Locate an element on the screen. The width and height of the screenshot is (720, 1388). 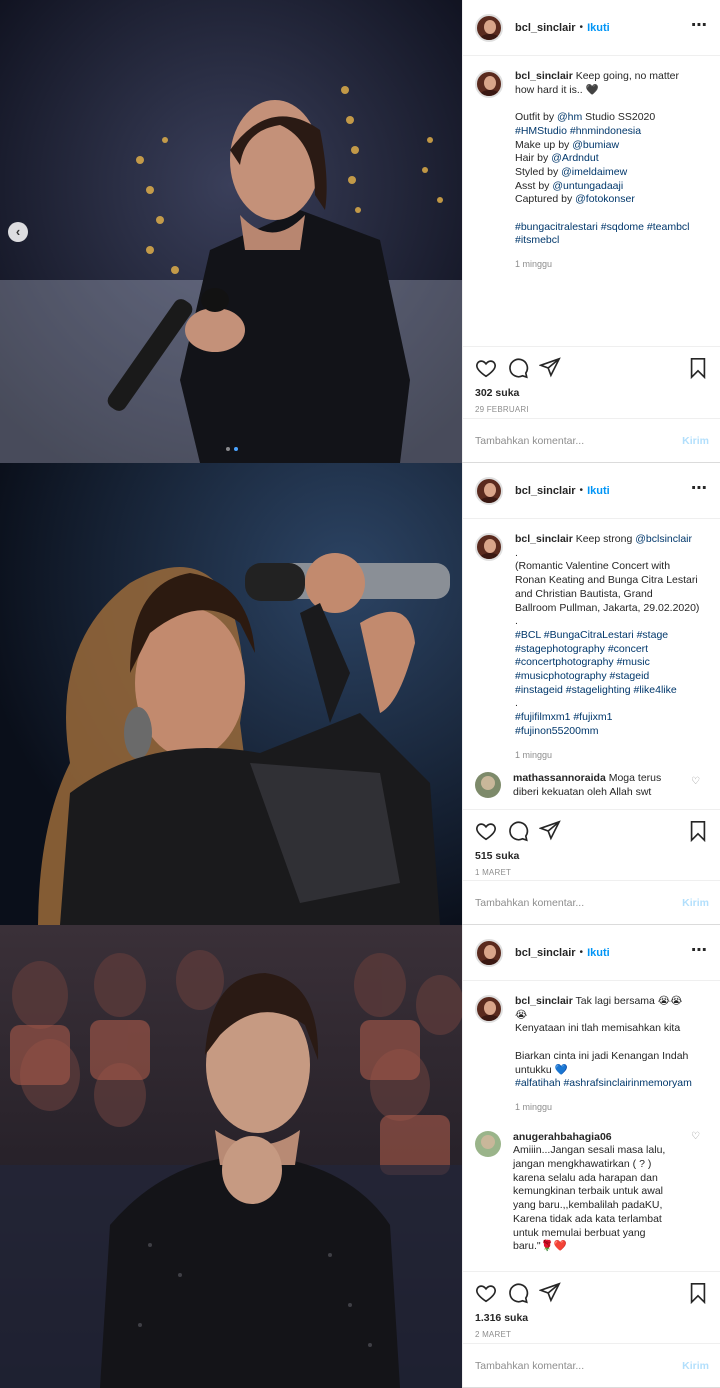
mention-link: @untungadaaji is located at coordinates (587, 186).